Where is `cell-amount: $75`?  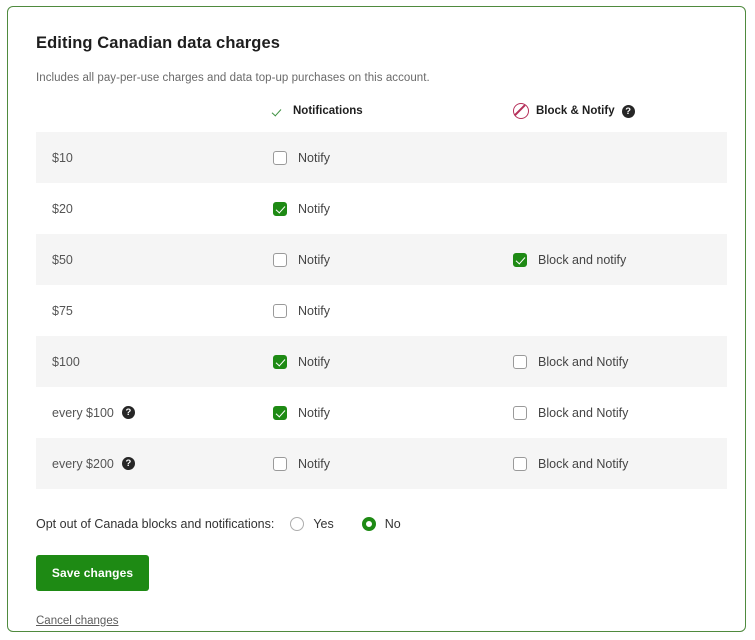
cell-amount: $75 is located at coordinates (143, 310).